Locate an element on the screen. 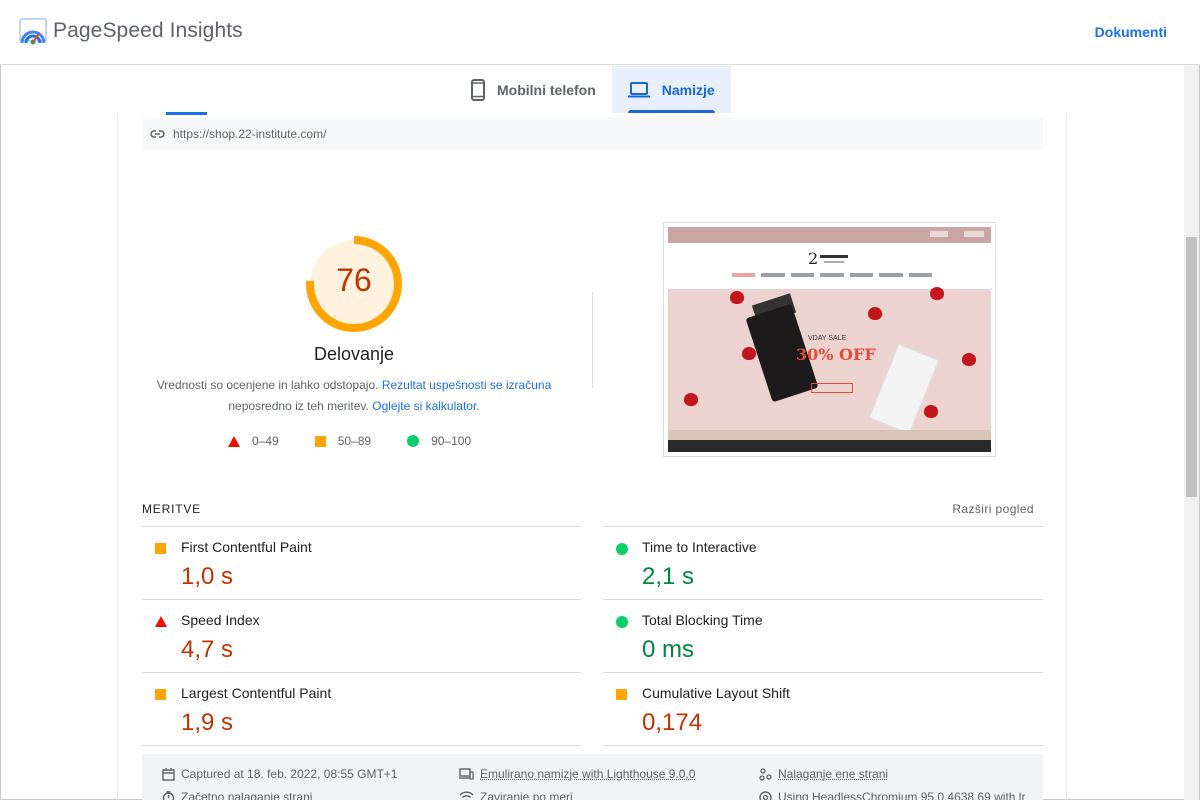  preview-image: 2 VDAY SALE 30% OFF is located at coordinates (829, 339).